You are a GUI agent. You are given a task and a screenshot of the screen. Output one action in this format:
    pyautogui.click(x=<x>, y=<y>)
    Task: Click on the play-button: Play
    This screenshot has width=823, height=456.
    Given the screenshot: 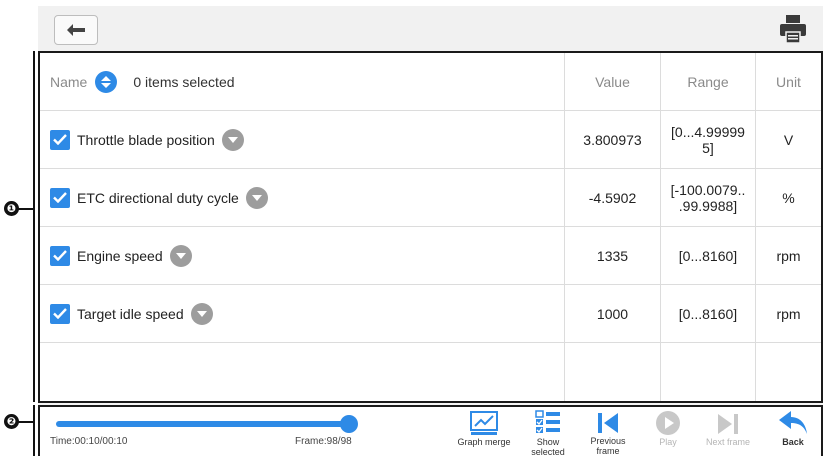 What is the action you would take?
    pyautogui.click(x=668, y=433)
    